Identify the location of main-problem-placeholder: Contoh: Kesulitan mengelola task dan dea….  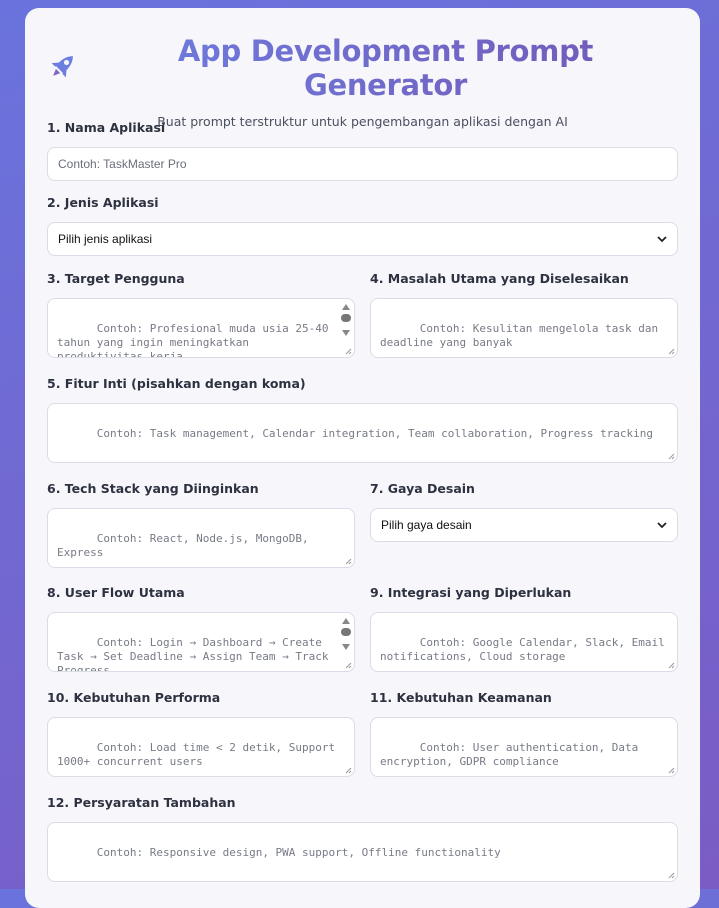
(522, 335).